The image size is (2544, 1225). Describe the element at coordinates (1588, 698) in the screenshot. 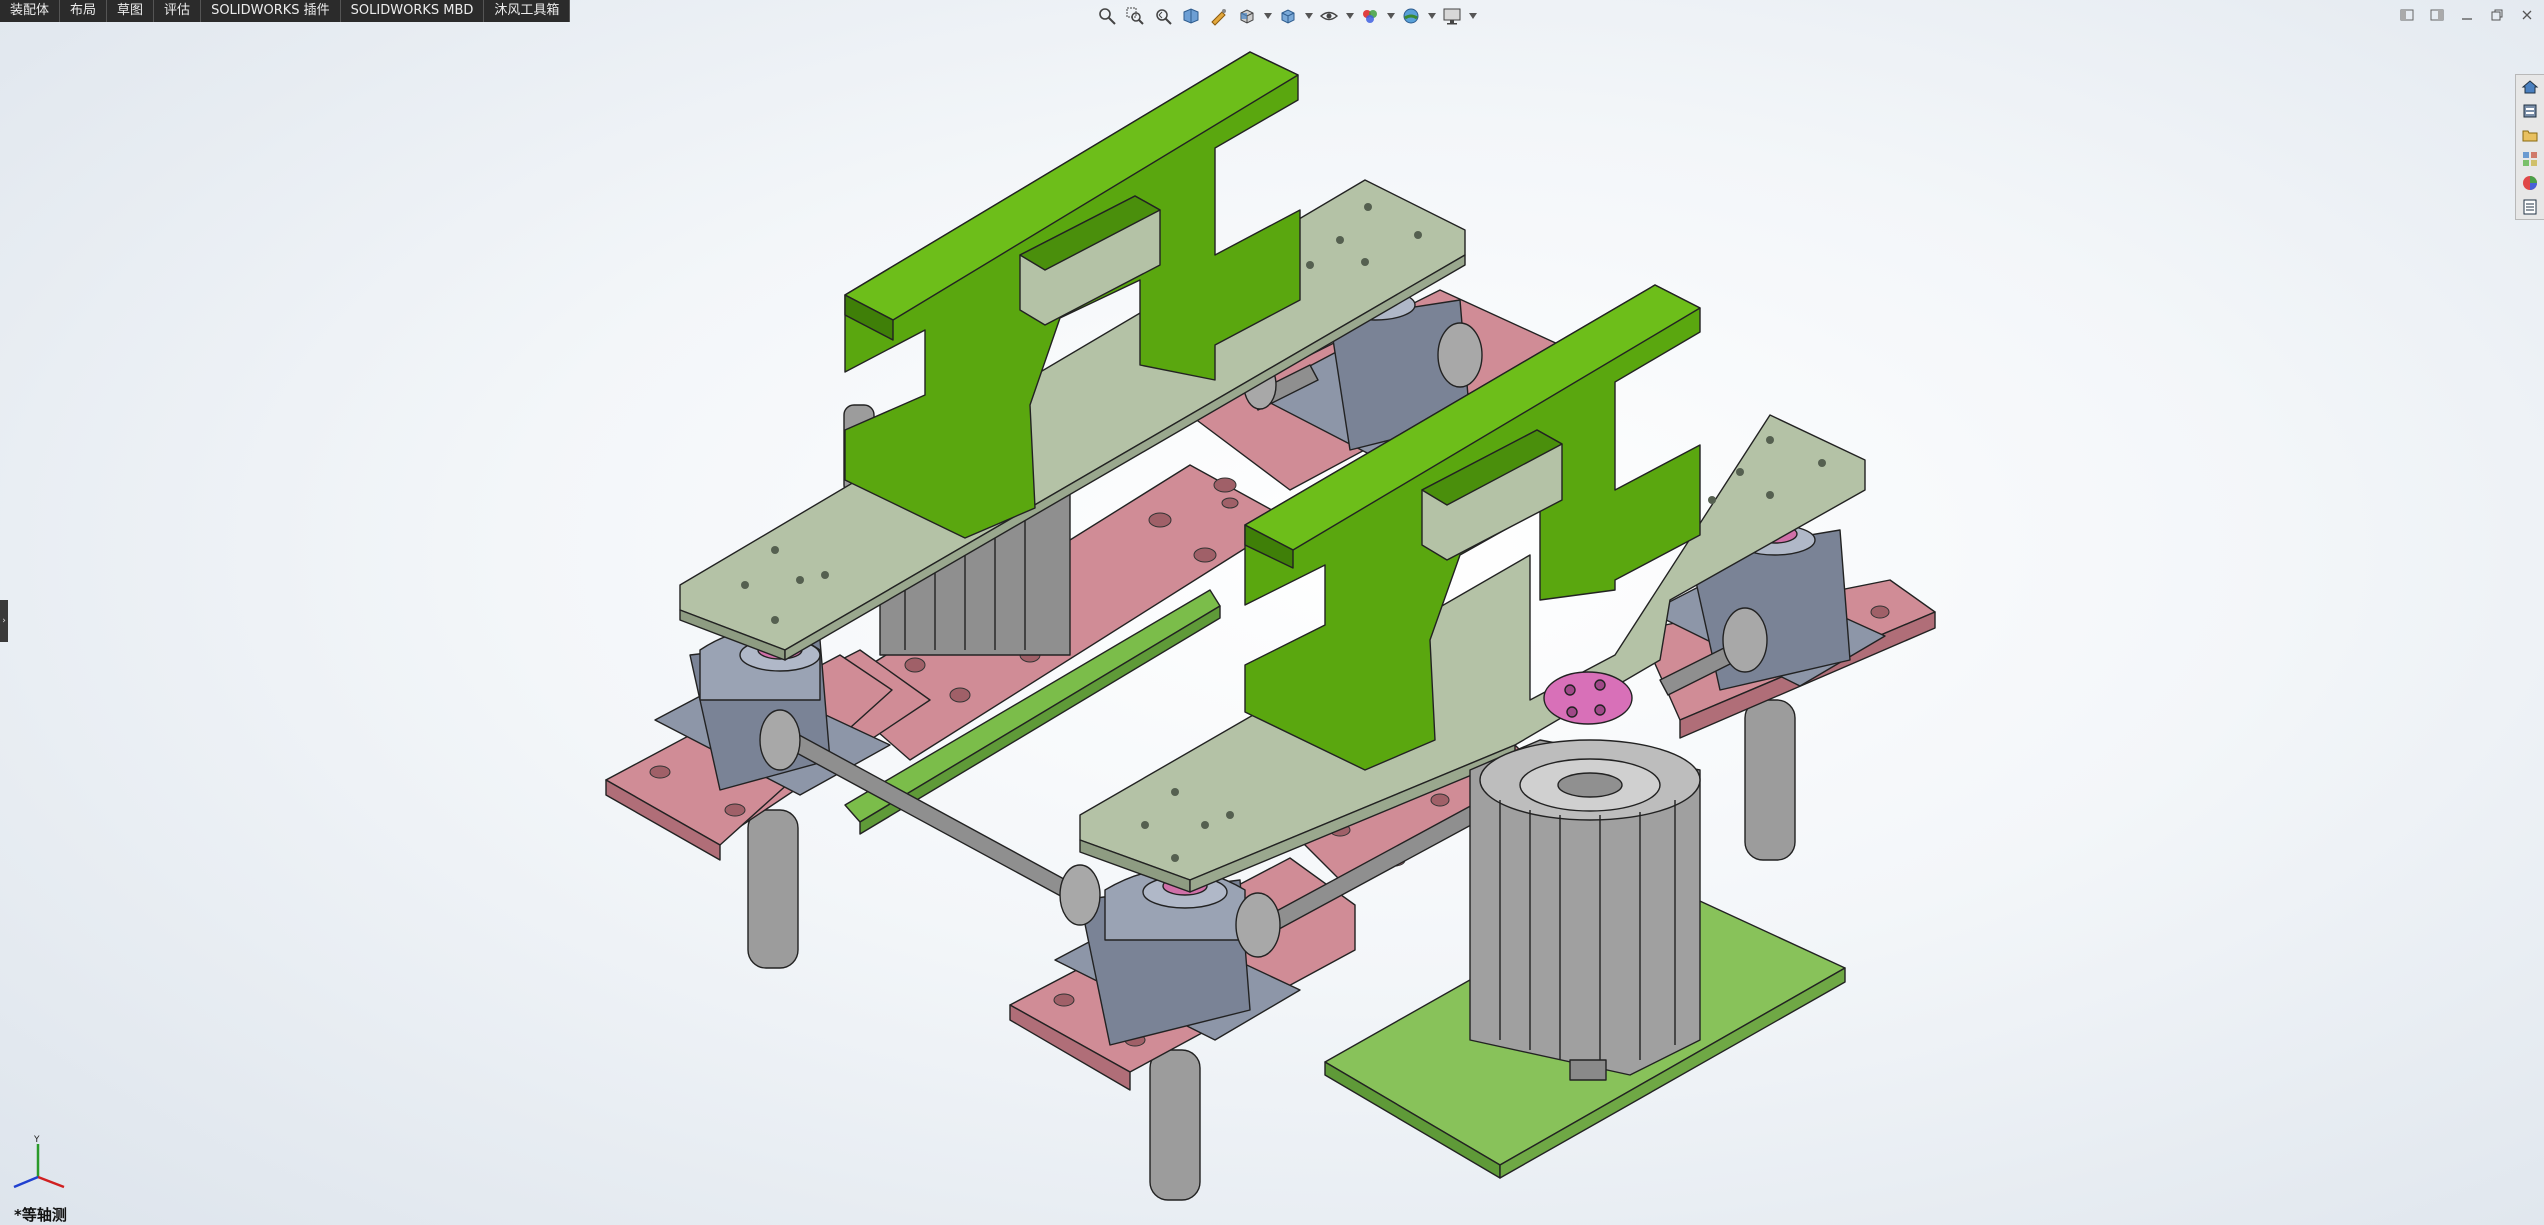

I see `pink-cylinder-flange` at that location.